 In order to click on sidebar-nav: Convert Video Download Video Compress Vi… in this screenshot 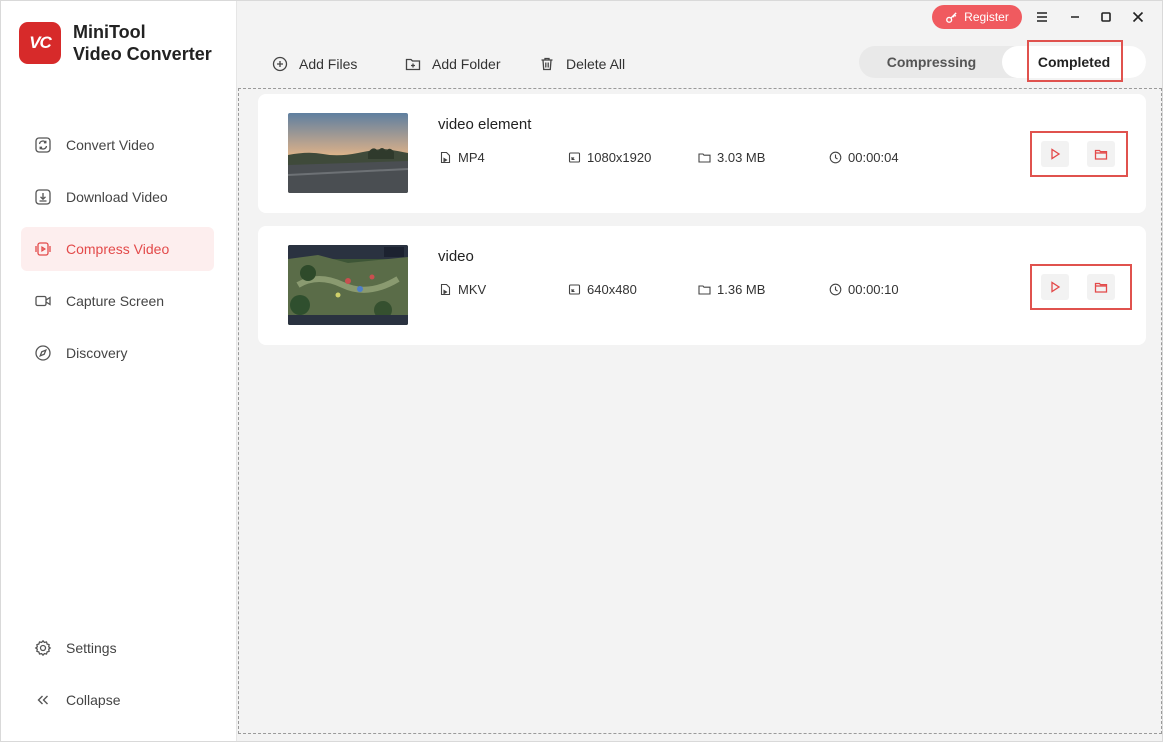, I will do `click(117, 253)`.